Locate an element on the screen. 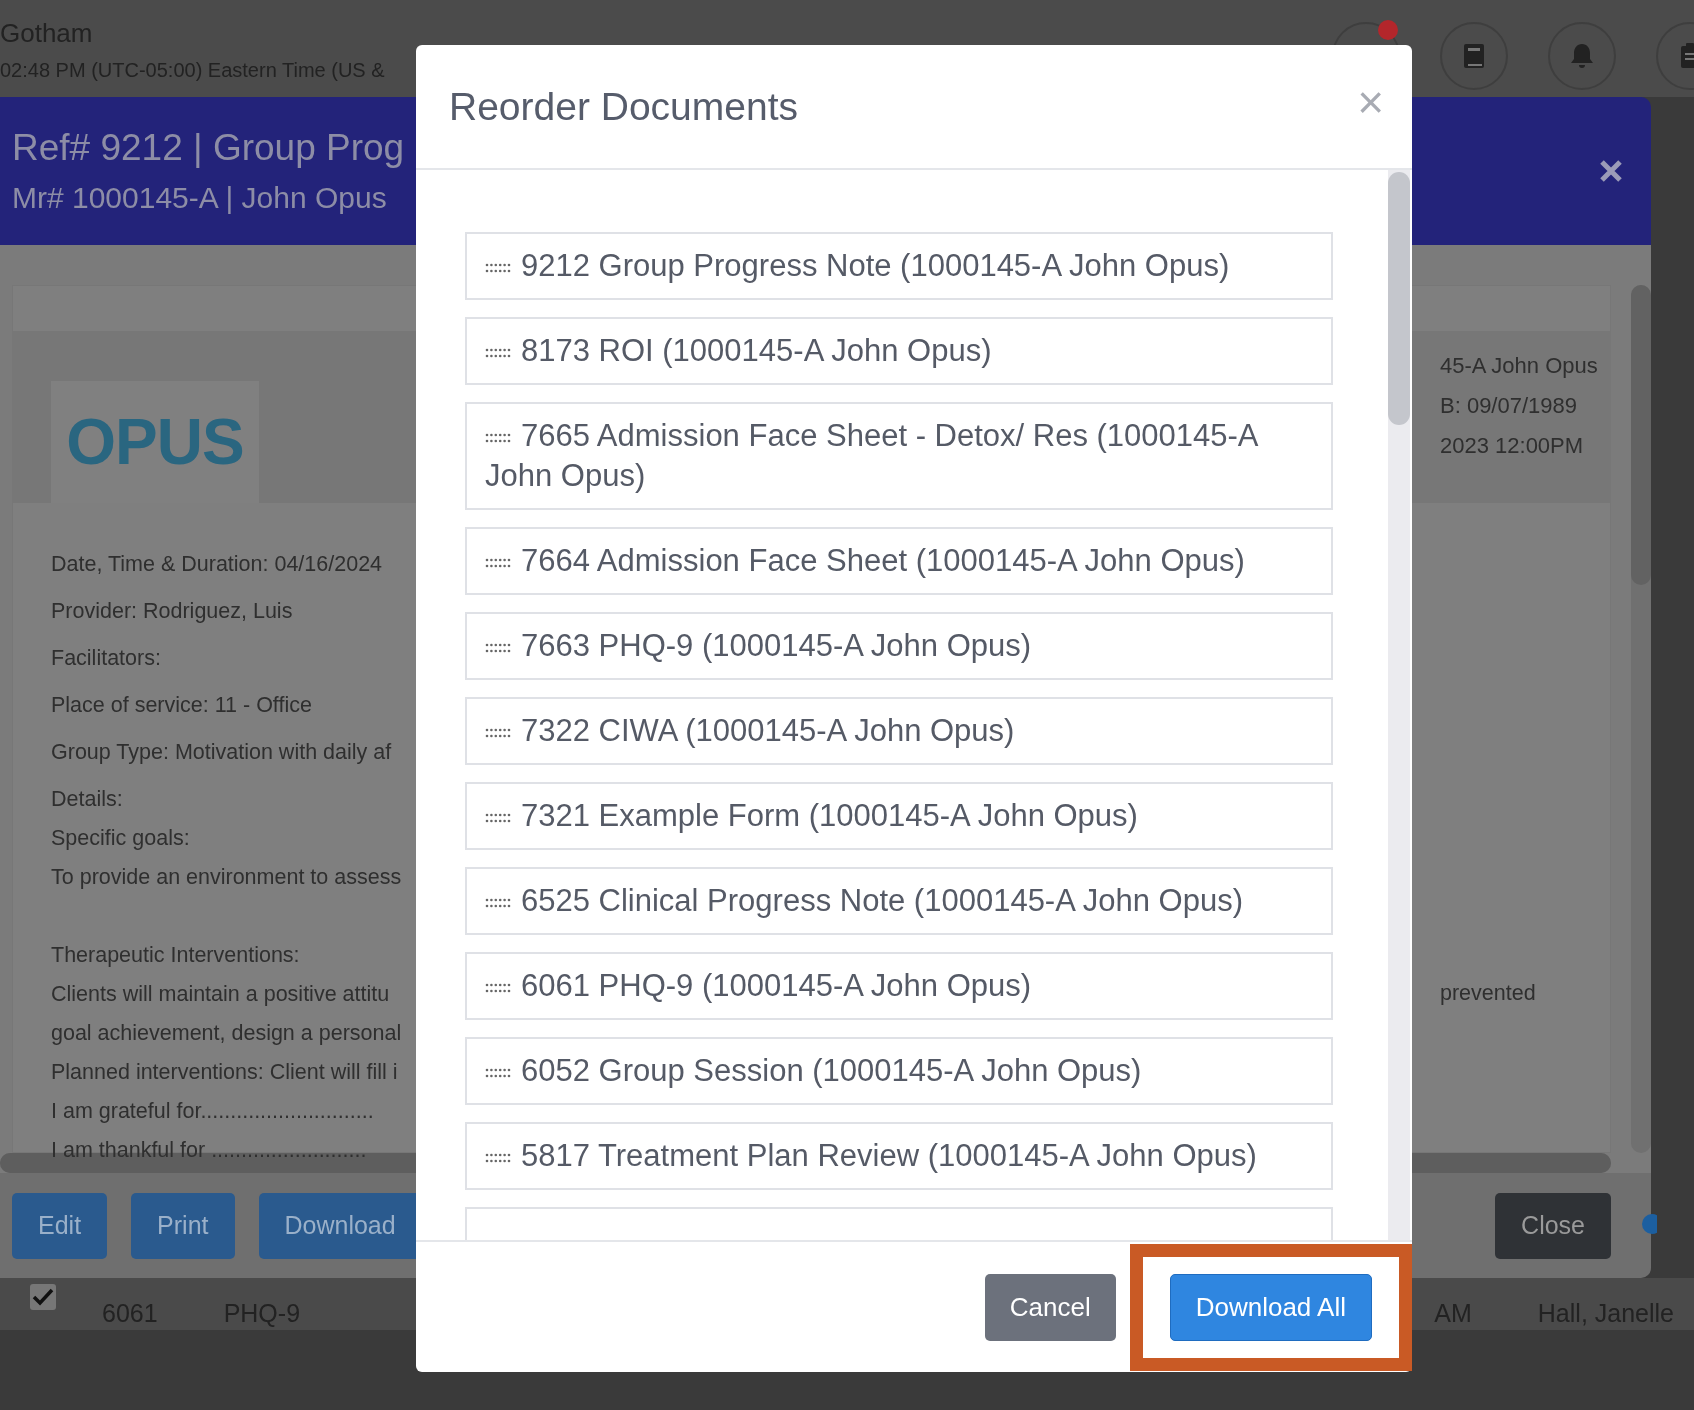  book-icon is located at coordinates (1474, 56).